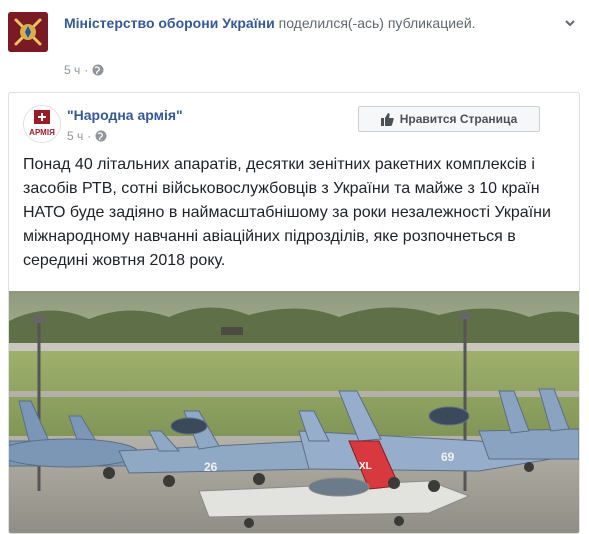  What do you see at coordinates (42, 124) in the screenshot?
I see `narodna-armiya-avatar: АРМІЯ` at bounding box center [42, 124].